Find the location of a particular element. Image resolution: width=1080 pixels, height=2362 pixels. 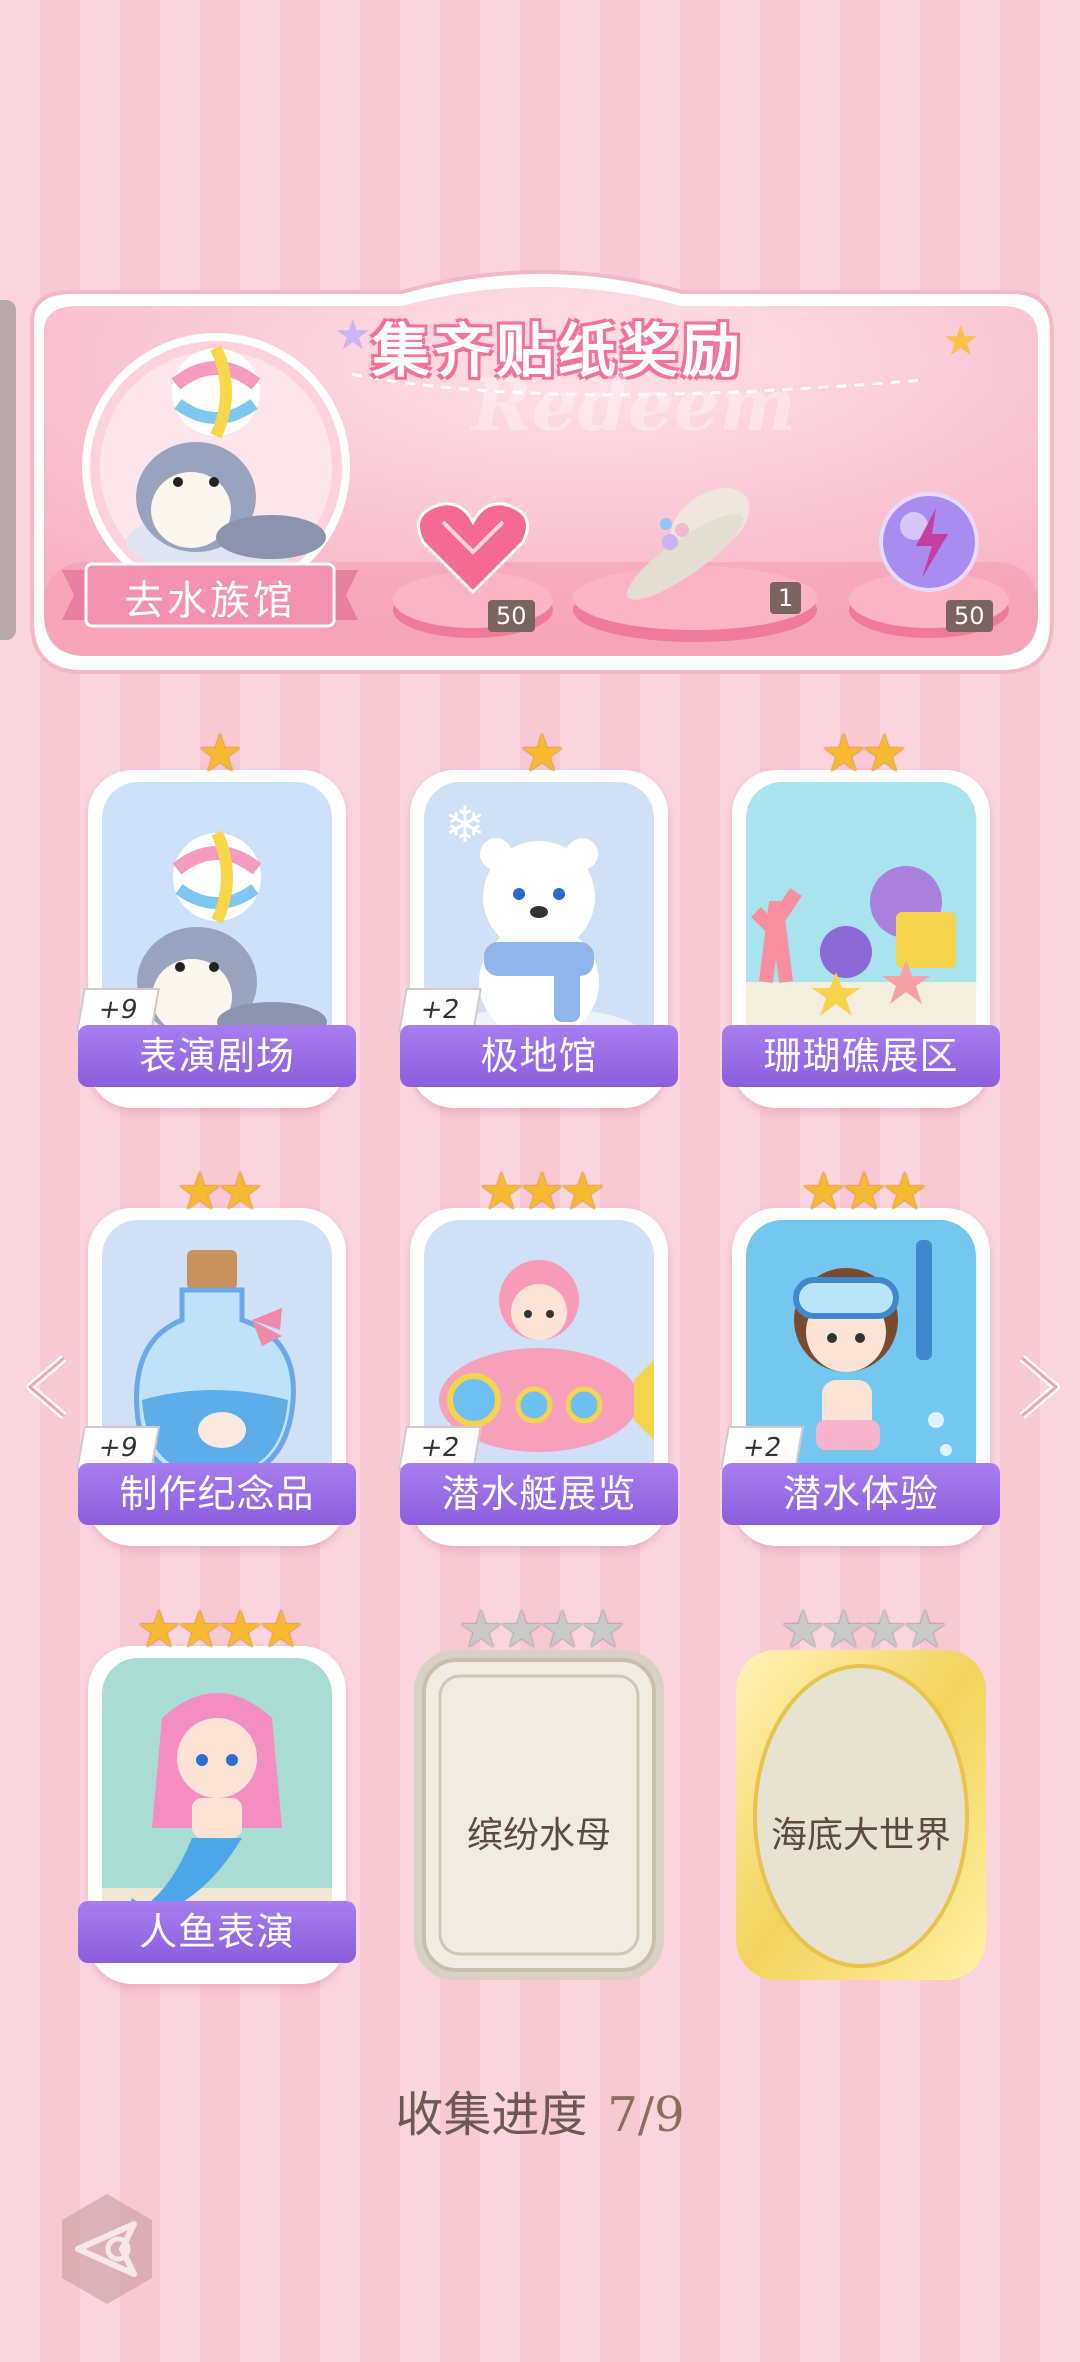

card-label: 潜水艇展览 is located at coordinates (539, 1494).